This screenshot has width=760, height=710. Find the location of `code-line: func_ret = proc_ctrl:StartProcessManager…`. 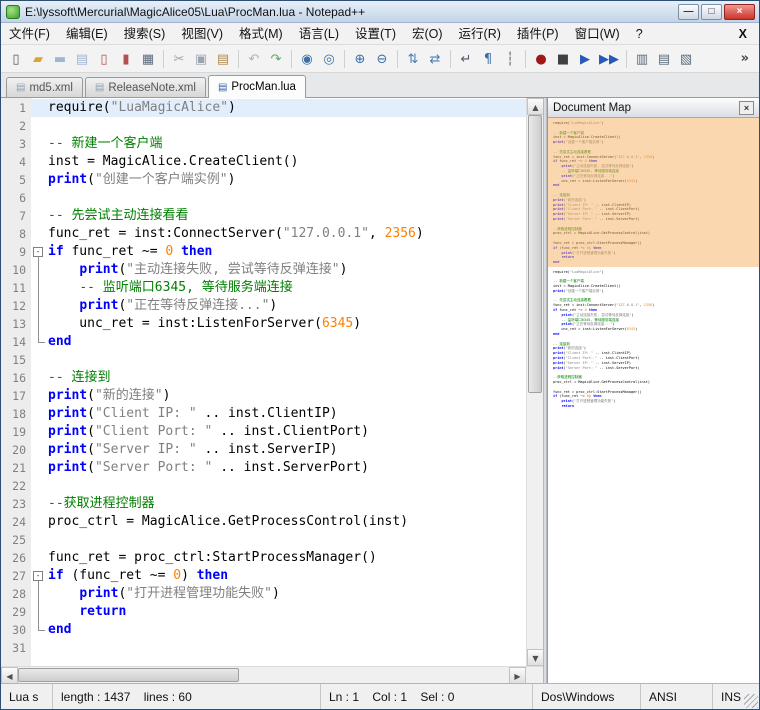

code-line: func_ret = proc_ctrl:StartProcessManager… is located at coordinates (285, 558).